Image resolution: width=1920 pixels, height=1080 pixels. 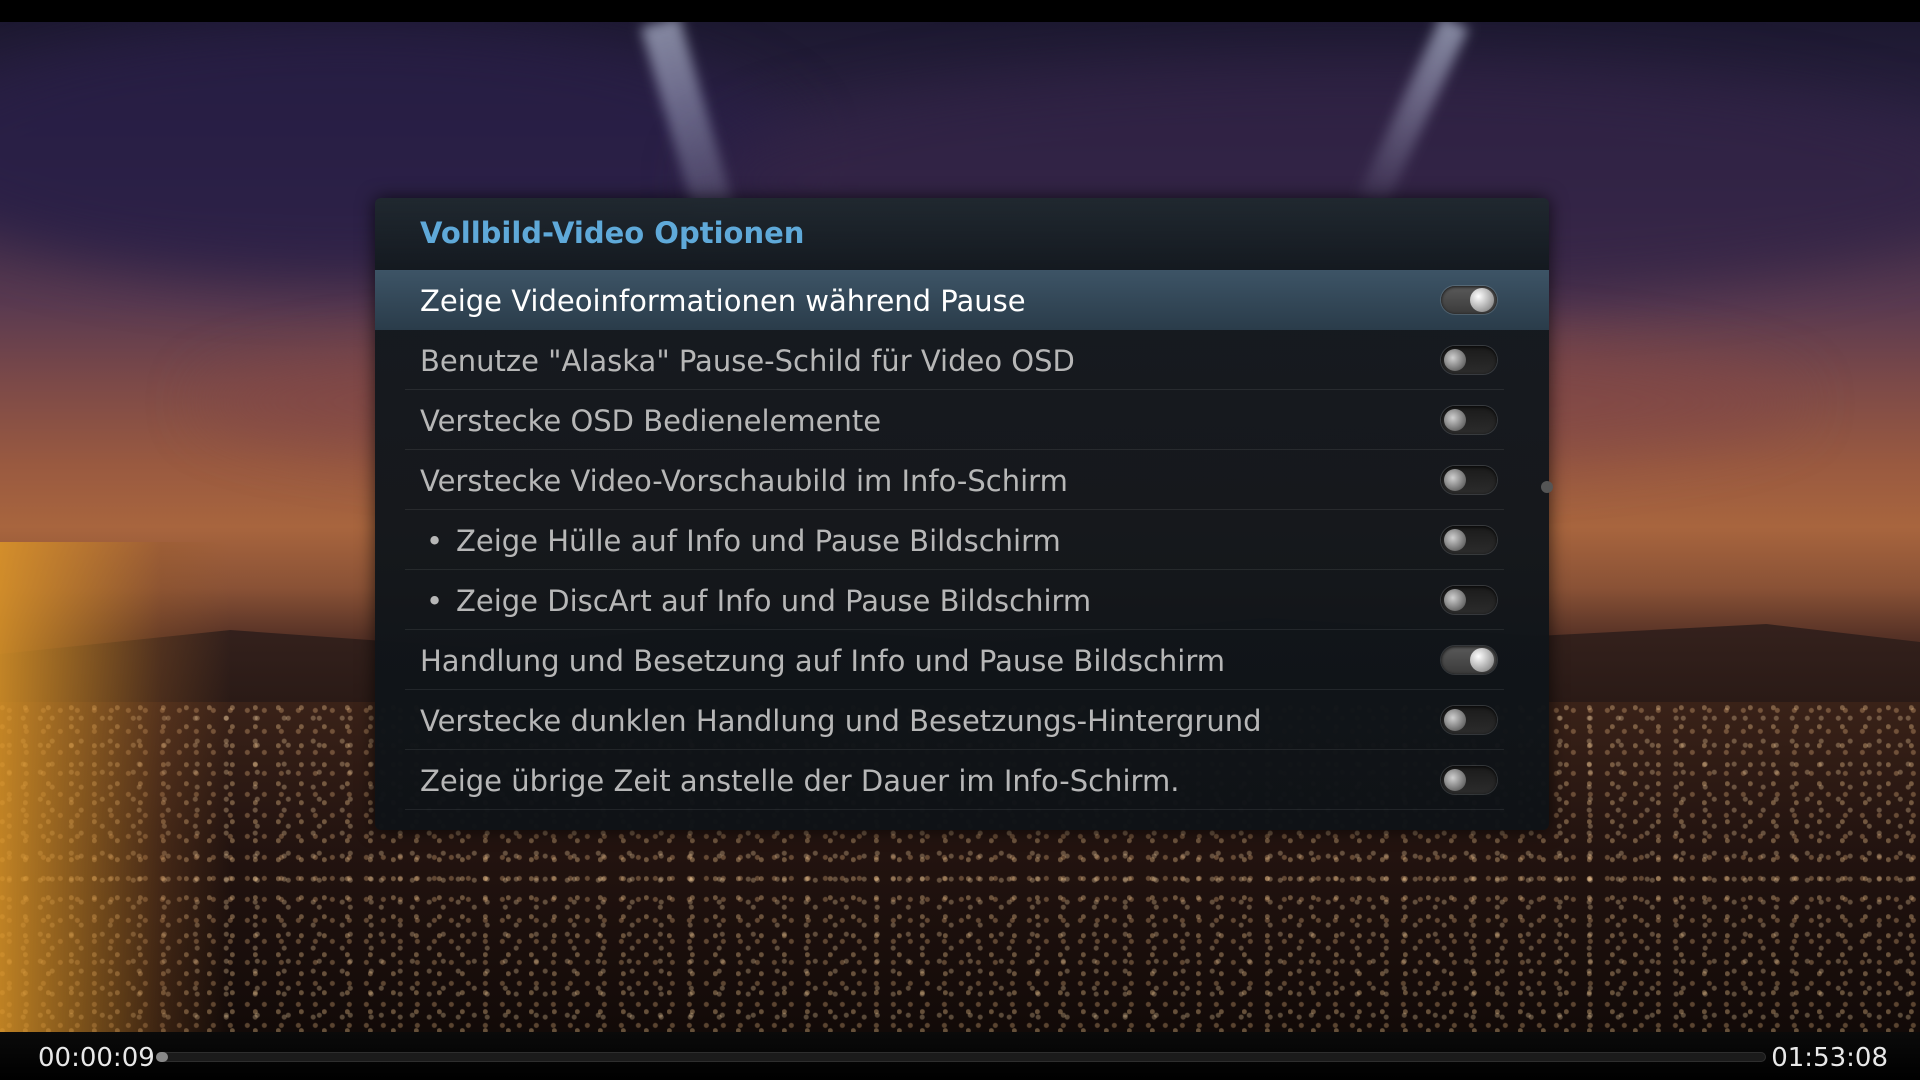 I want to click on seek-bar-fill, so click(x=162, y=1057).